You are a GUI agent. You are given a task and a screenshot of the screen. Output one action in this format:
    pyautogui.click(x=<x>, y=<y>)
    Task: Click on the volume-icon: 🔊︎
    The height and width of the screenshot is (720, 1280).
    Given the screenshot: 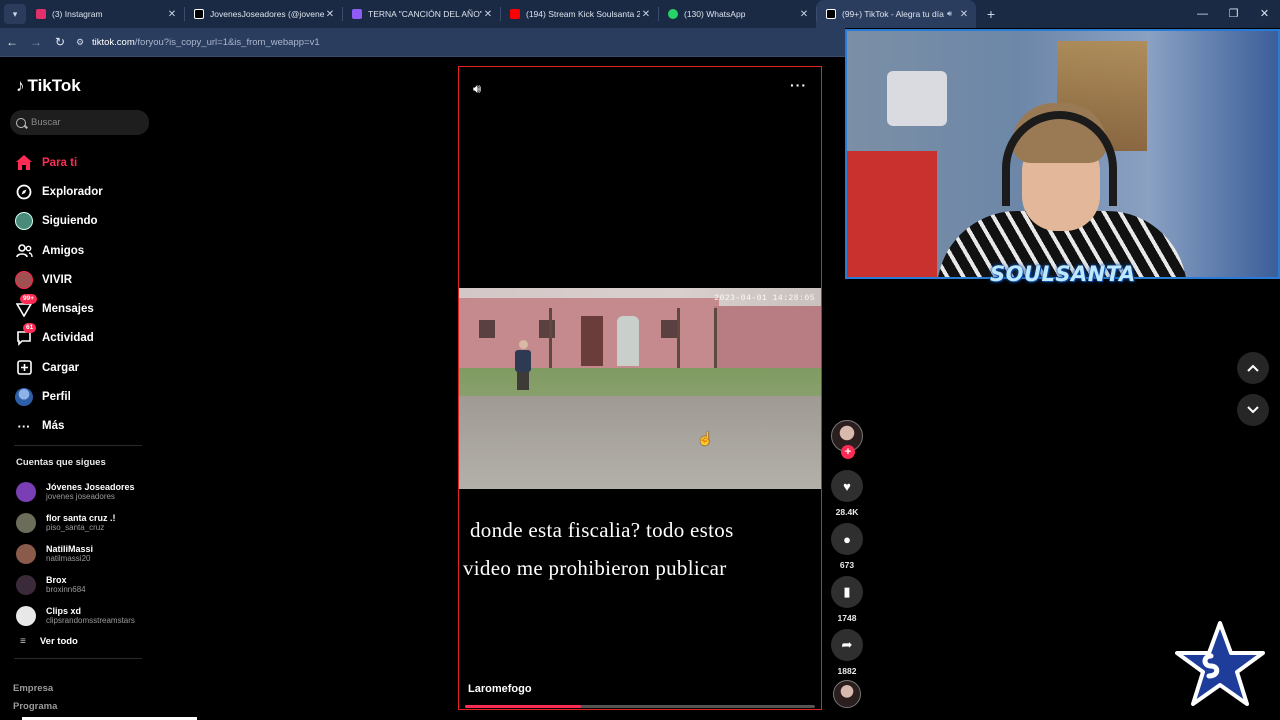 What is the action you would take?
    pyautogui.click(x=477, y=89)
    